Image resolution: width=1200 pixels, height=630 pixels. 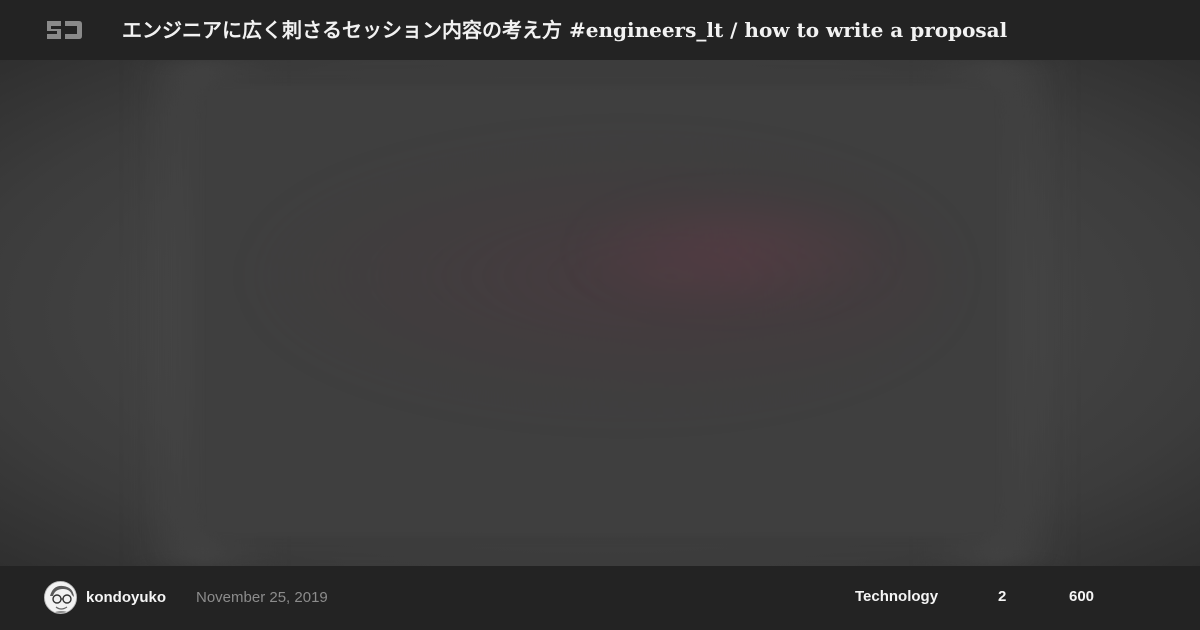 I want to click on publish-date: November 25, 2019, so click(x=262, y=597).